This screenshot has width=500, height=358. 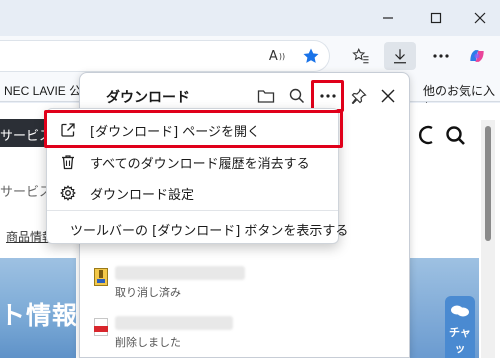 I want to click on download-status: 削除しました, so click(x=148, y=342).